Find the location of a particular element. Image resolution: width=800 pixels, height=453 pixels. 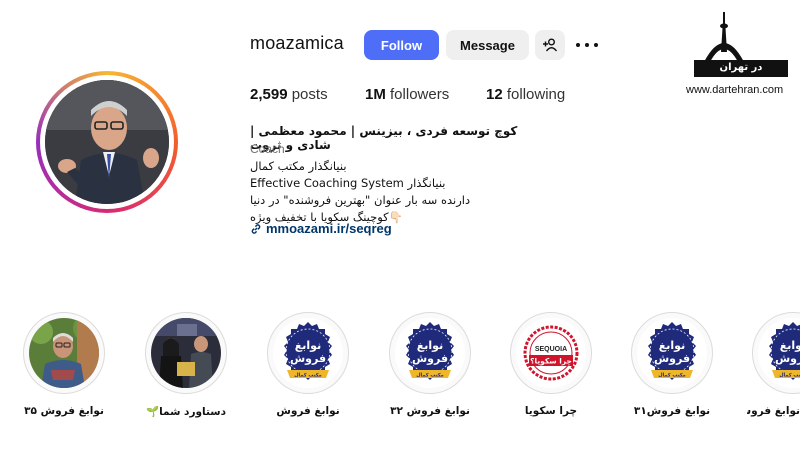

following-label: following is located at coordinates (536, 94).